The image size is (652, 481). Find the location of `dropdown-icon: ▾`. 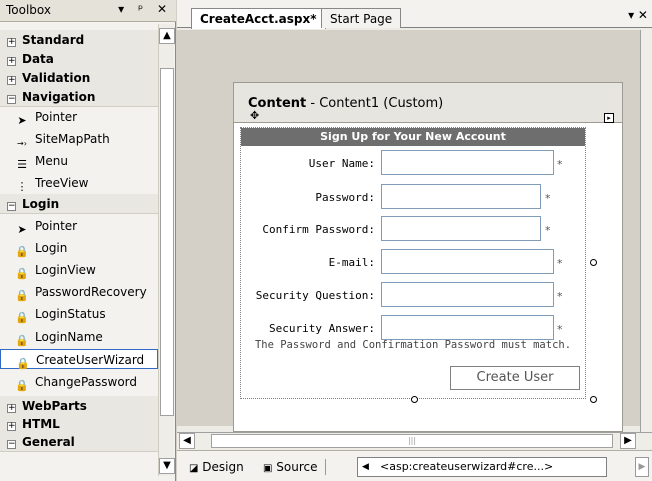

dropdown-icon: ▾ is located at coordinates (123, 9).